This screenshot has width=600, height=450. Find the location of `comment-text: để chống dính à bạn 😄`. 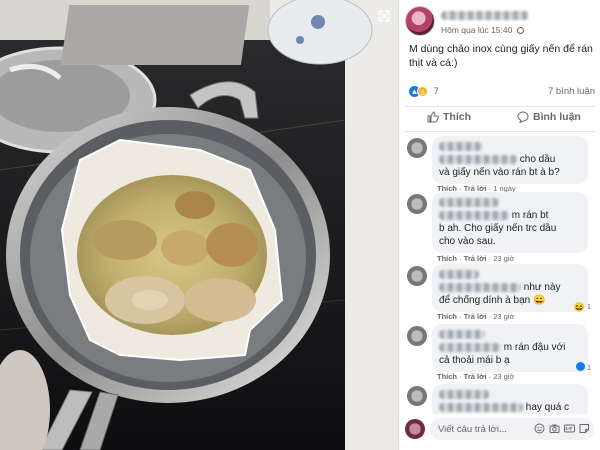

comment-text: để chống dính à bạn 😄 is located at coordinates (492, 300).